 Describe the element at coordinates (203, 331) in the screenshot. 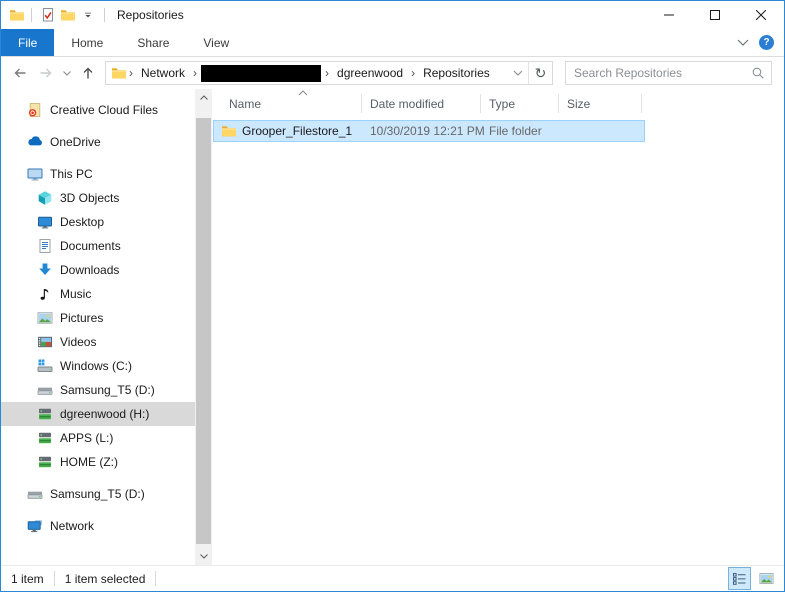

I see `scrollbar-thumb` at that location.